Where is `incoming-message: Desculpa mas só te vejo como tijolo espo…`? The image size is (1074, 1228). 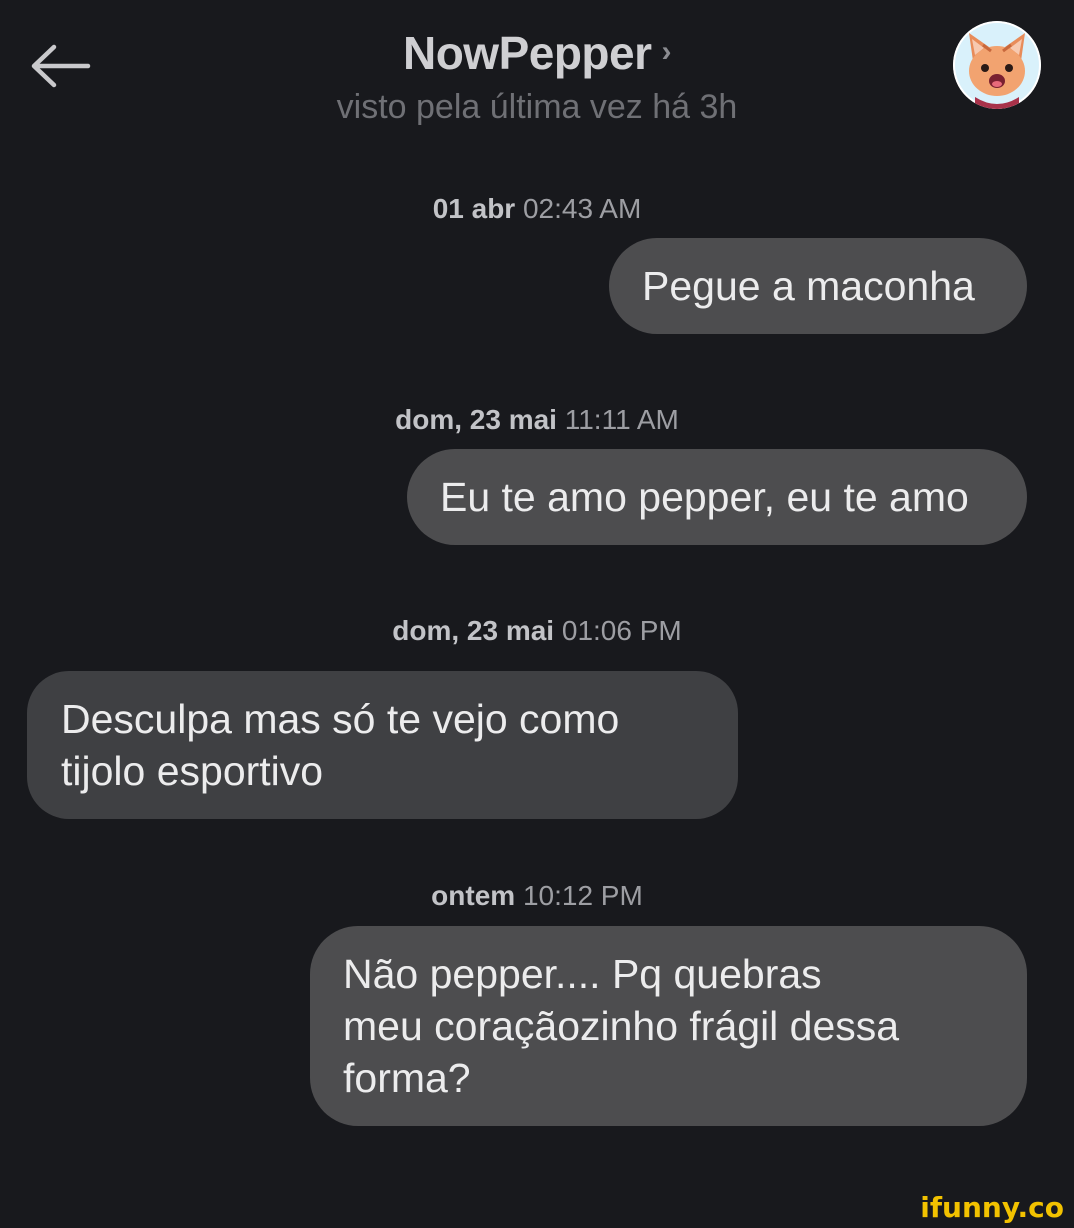
incoming-message: Desculpa mas só te vejo como tijolo espo… is located at coordinates (382, 745).